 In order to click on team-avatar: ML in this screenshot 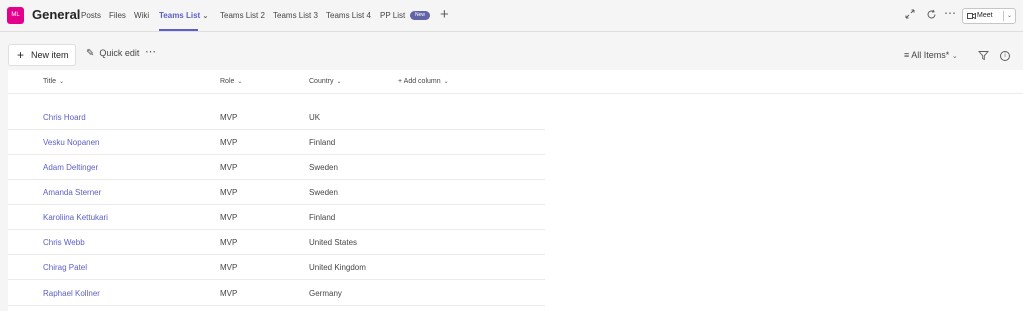, I will do `click(15, 15)`.